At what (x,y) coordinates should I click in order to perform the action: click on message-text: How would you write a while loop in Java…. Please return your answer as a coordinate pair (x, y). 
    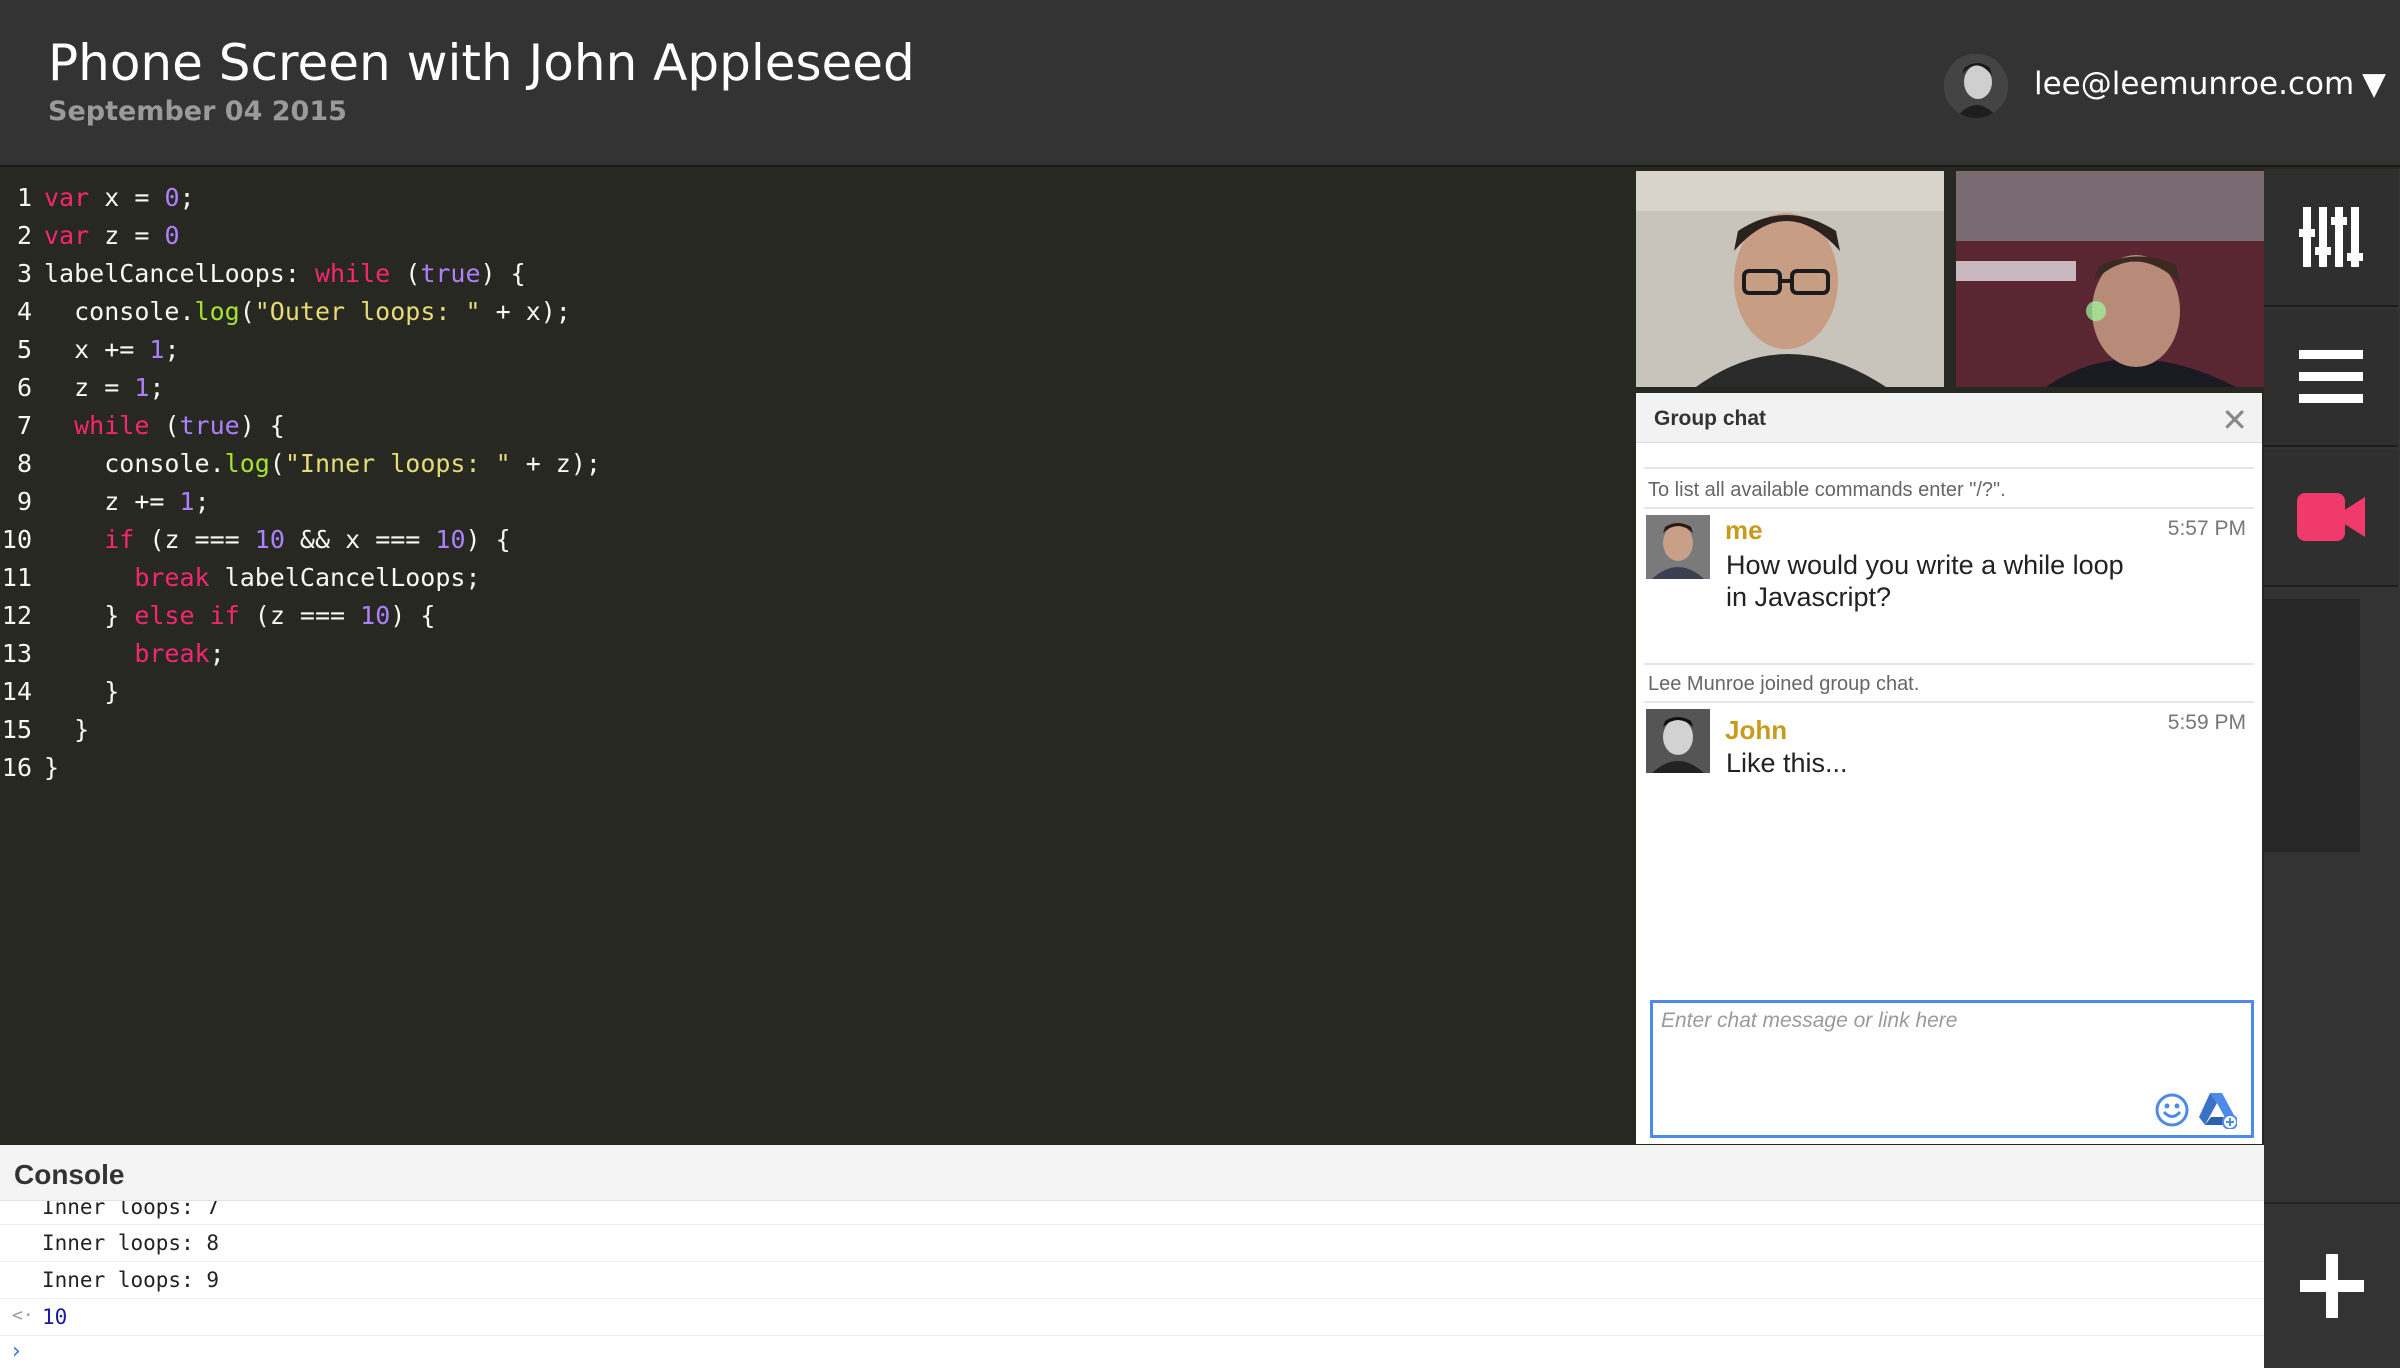
    Looking at the image, I should click on (1925, 581).